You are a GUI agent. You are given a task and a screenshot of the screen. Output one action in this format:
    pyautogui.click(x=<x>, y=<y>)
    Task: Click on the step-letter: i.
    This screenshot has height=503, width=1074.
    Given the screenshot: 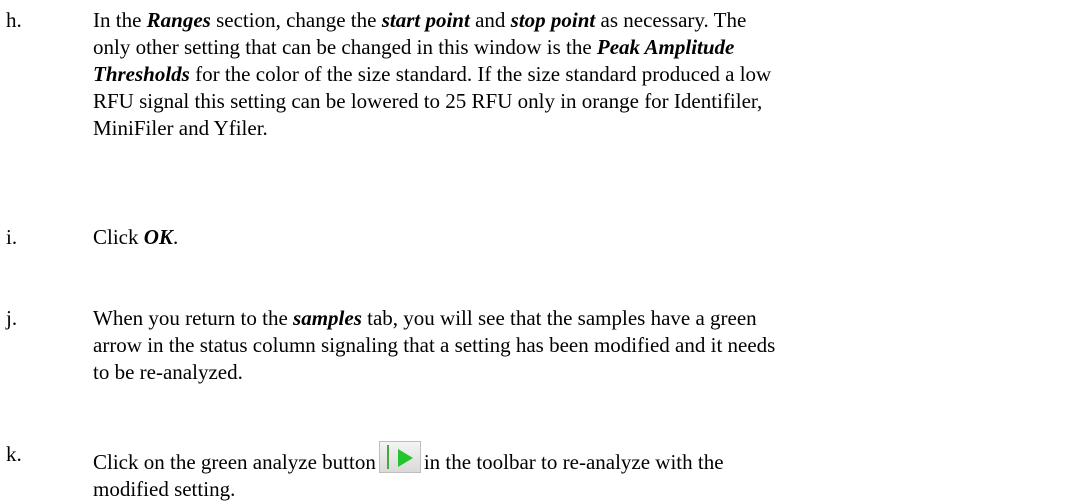 What is the action you would take?
    pyautogui.click(x=12, y=237)
    